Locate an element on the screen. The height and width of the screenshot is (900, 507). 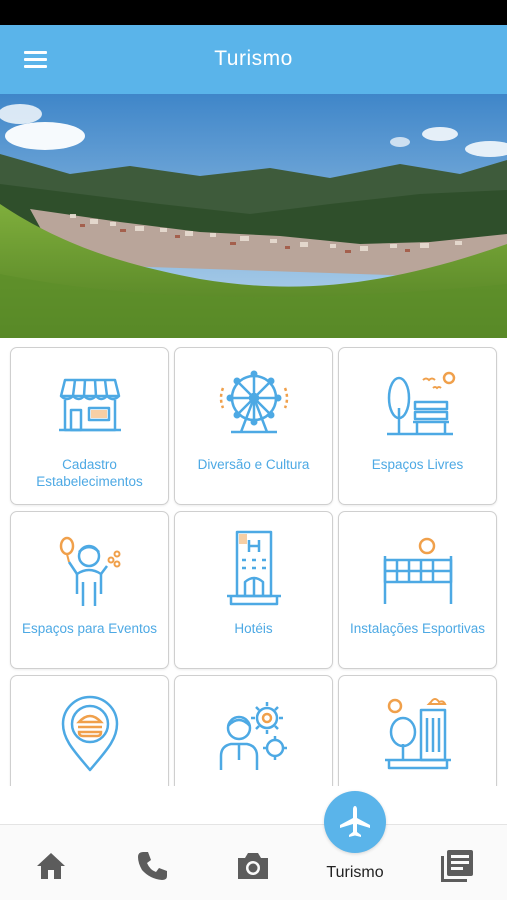
tile-servicos is located at coordinates (253, 730).